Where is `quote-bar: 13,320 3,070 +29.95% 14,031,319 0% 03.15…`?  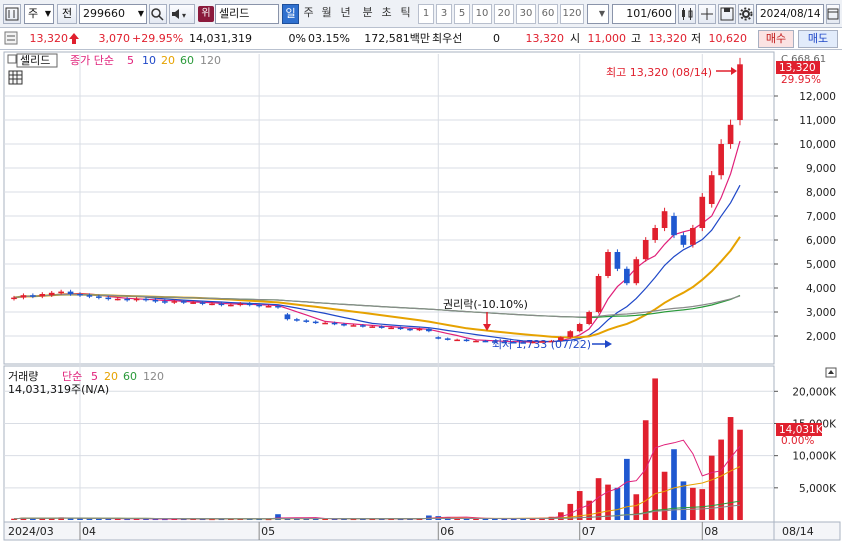 quote-bar: 13,320 3,070 +29.95% 14,031,319 0% 03.15… is located at coordinates (421, 39).